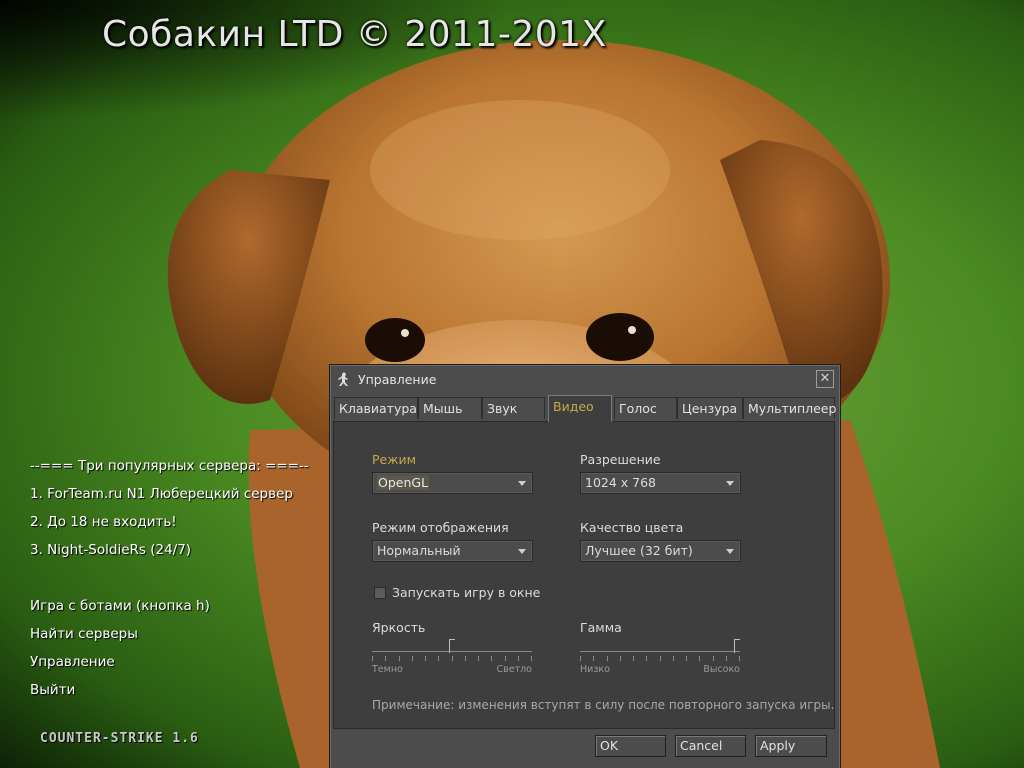 The height and width of the screenshot is (768, 1024). I want to click on tab-sound: Звук, so click(513, 408).